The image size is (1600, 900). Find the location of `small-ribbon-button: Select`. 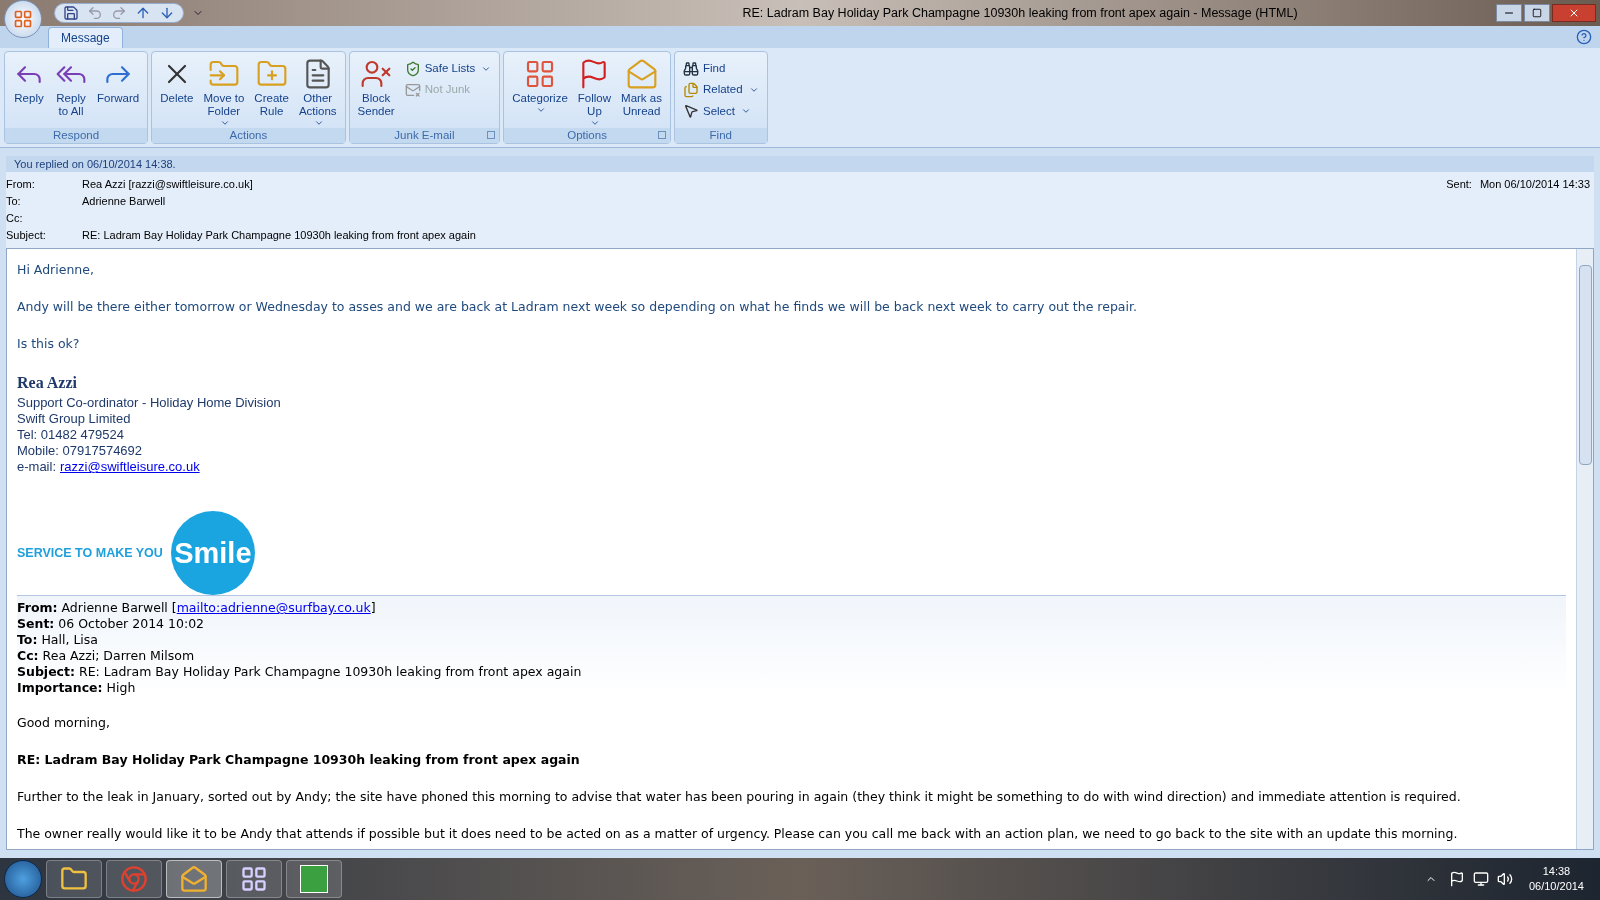

small-ribbon-button: Select is located at coordinates (720, 111).